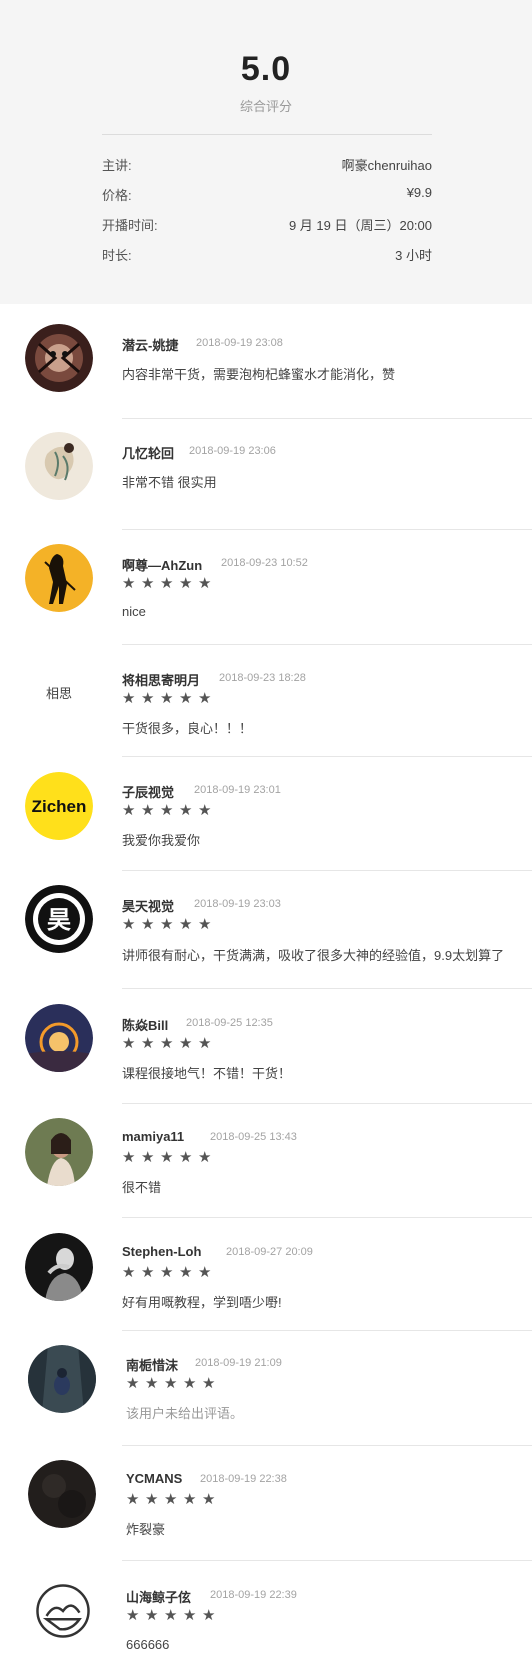 Image resolution: width=532 pixels, height=1673 pixels. I want to click on review-text: 好有用嘅教程，学到唔少嘢!, so click(202, 1302).